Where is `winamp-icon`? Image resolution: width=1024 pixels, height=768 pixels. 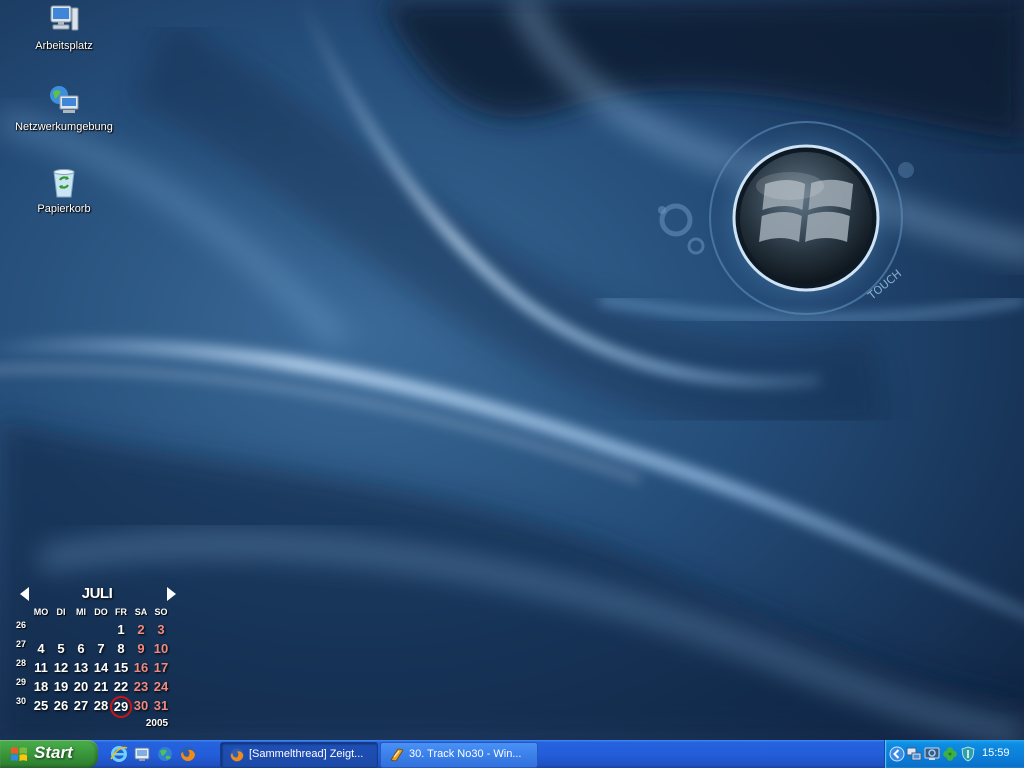
winamp-icon is located at coordinates (397, 755).